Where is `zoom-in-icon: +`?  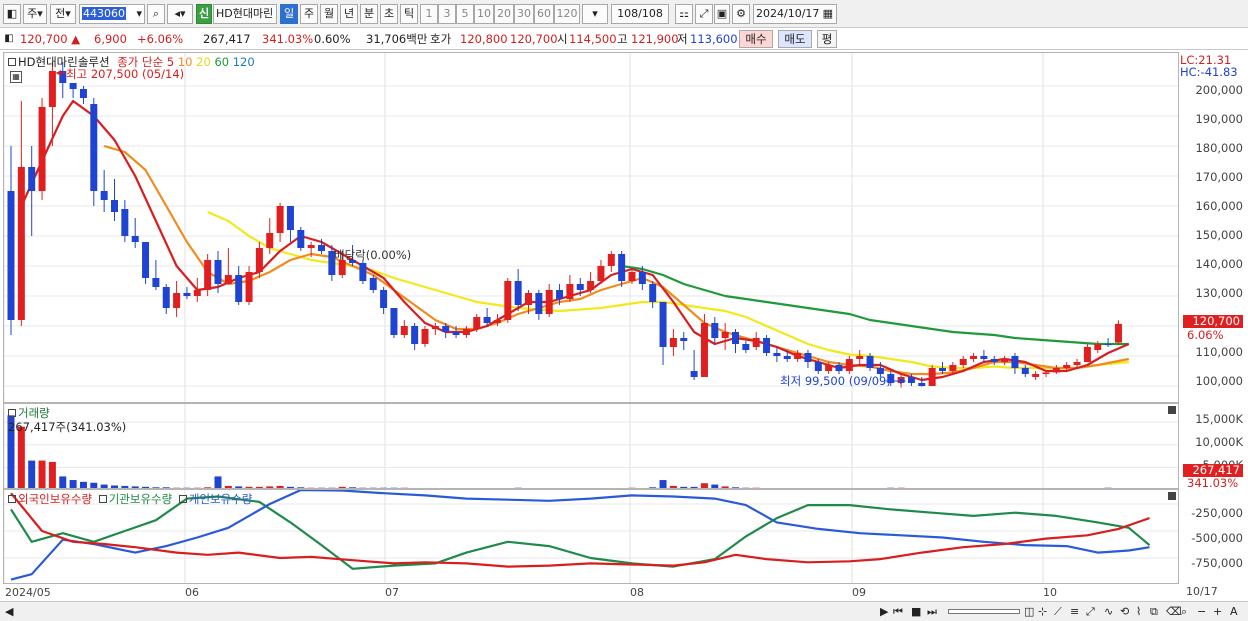
zoom-in-icon: + is located at coordinates (1217, 611).